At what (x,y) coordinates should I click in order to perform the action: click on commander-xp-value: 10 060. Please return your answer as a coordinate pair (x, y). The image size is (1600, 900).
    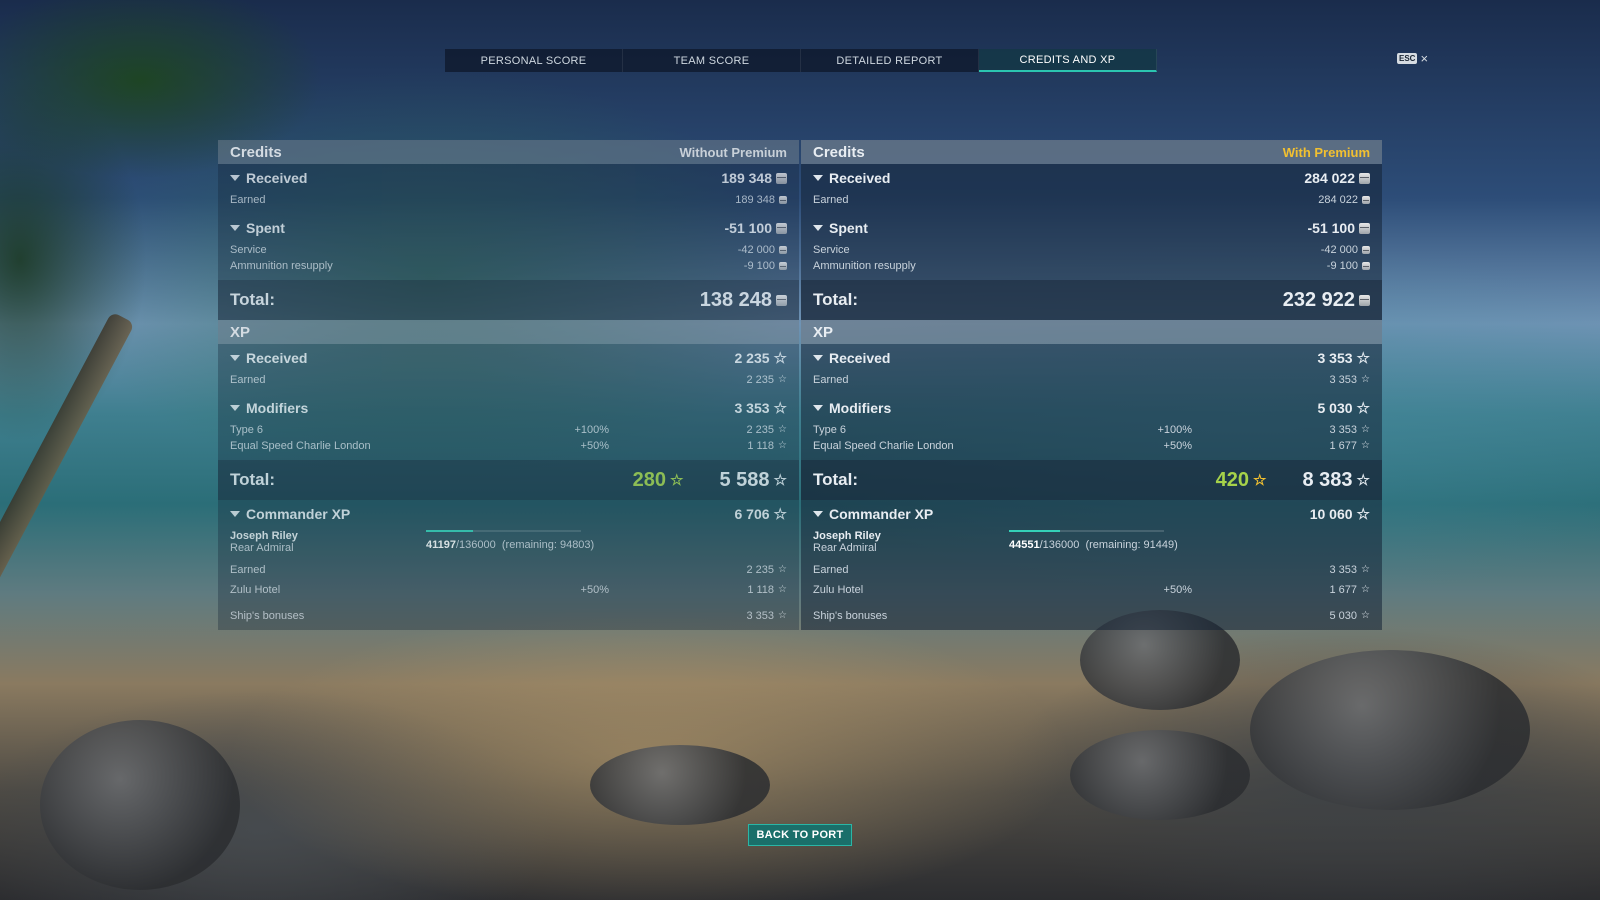
    Looking at the image, I should click on (1331, 514).